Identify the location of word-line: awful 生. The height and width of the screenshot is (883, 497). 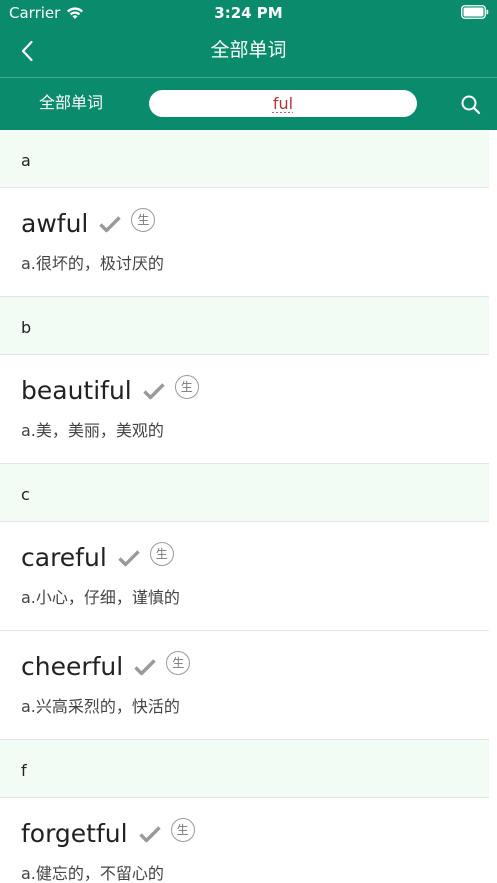
(88, 224).